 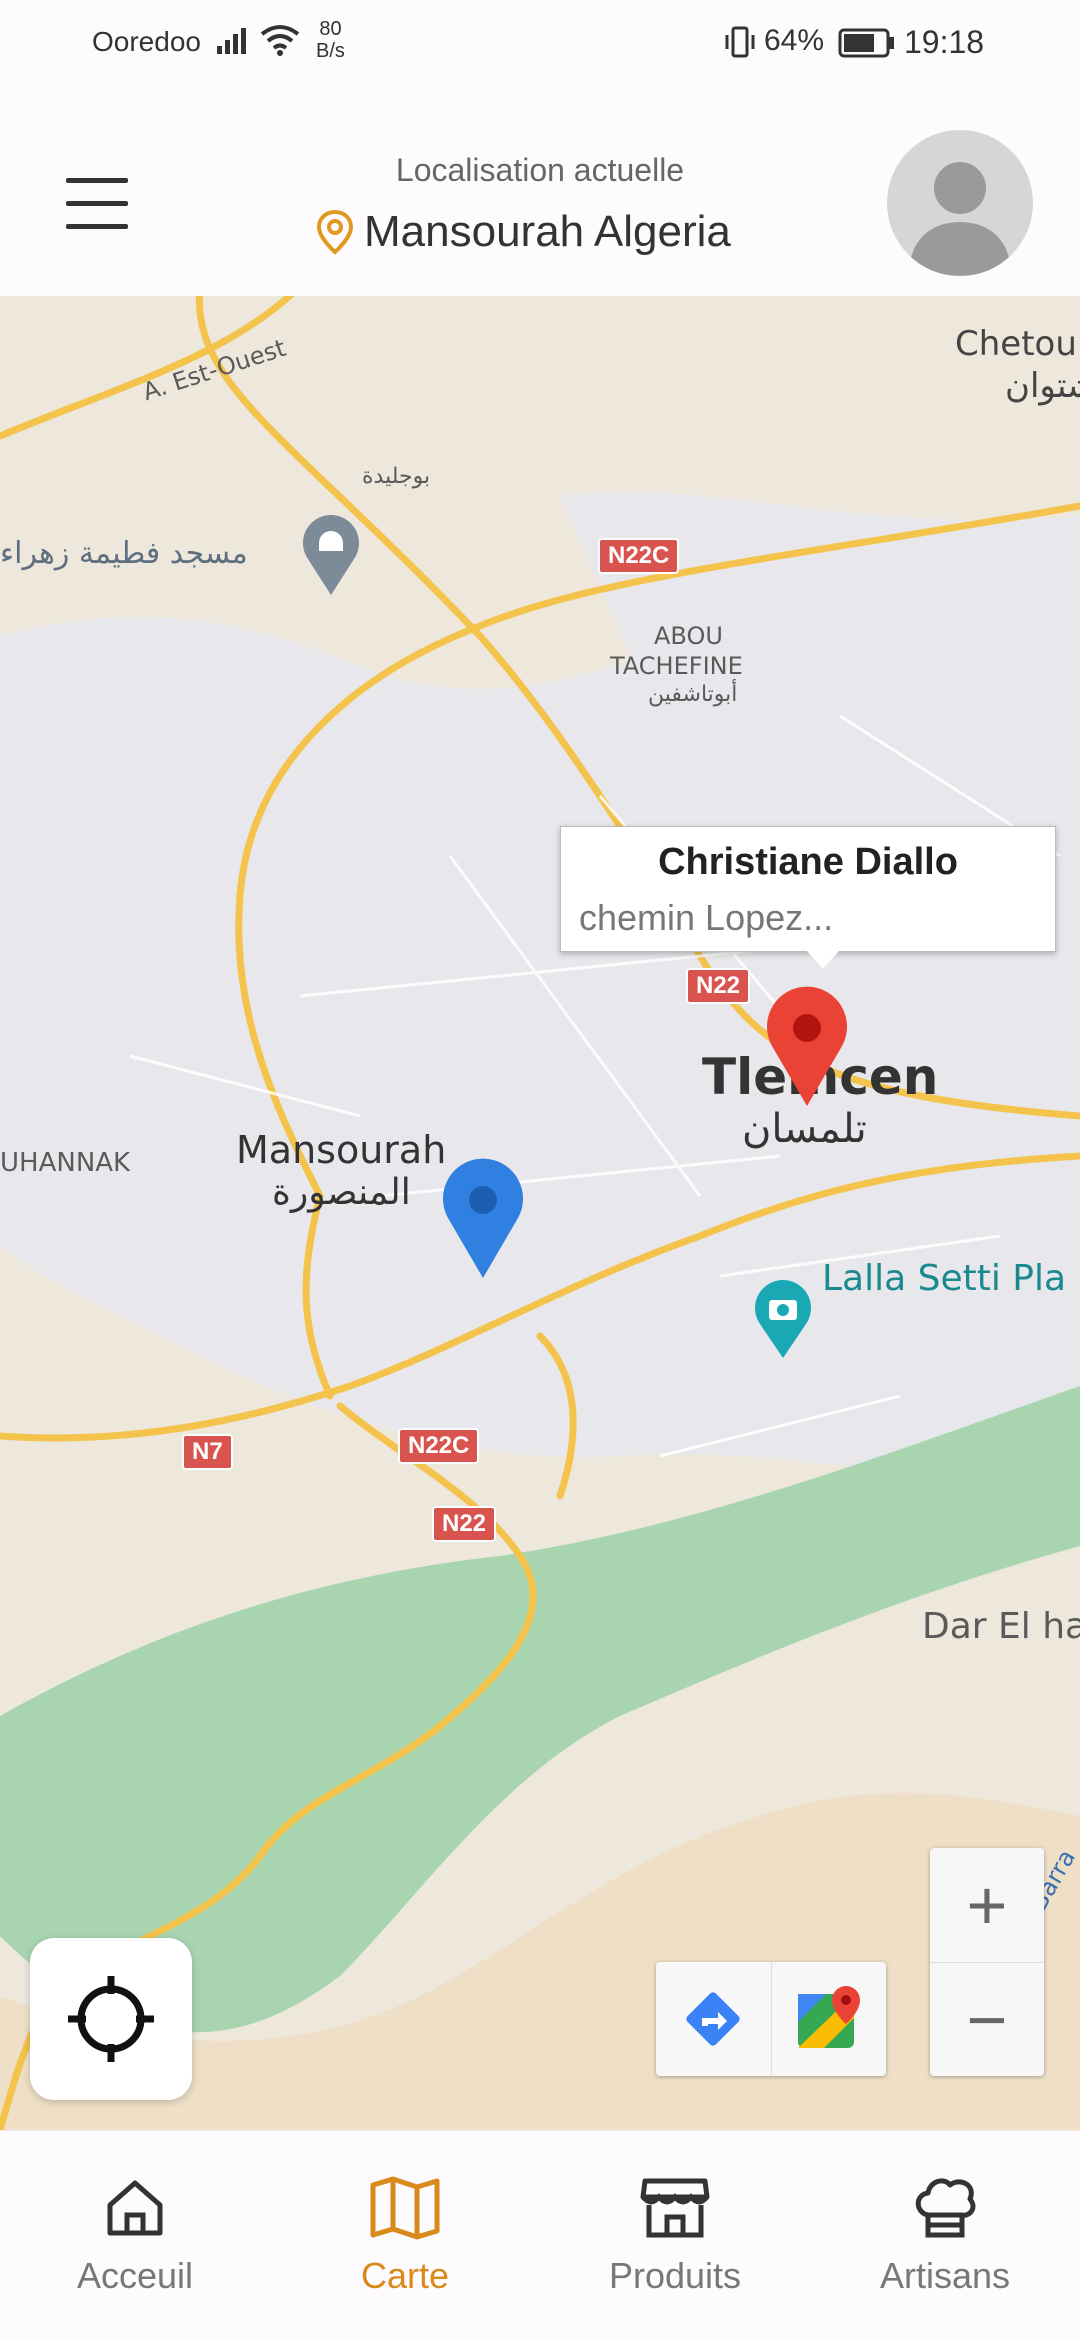 I want to click on mosque-name: مسجد فطيمة زهراء, so click(x=124, y=553).